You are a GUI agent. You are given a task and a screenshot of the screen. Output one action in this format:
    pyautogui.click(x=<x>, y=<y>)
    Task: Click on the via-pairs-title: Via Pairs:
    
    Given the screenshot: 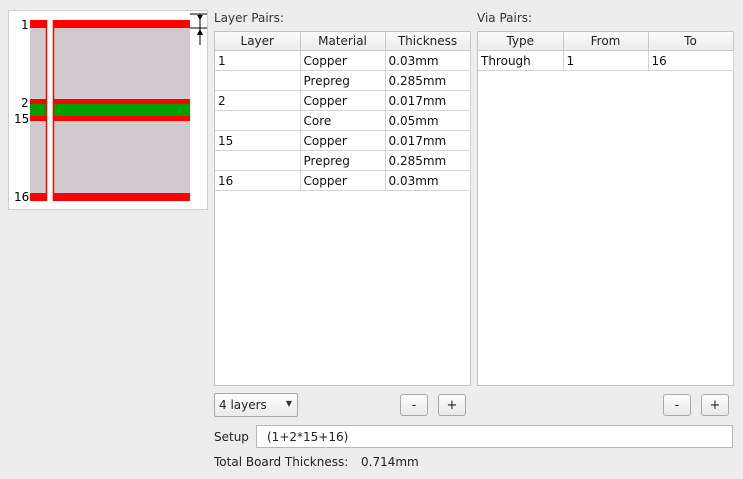 What is the action you would take?
    pyautogui.click(x=505, y=18)
    